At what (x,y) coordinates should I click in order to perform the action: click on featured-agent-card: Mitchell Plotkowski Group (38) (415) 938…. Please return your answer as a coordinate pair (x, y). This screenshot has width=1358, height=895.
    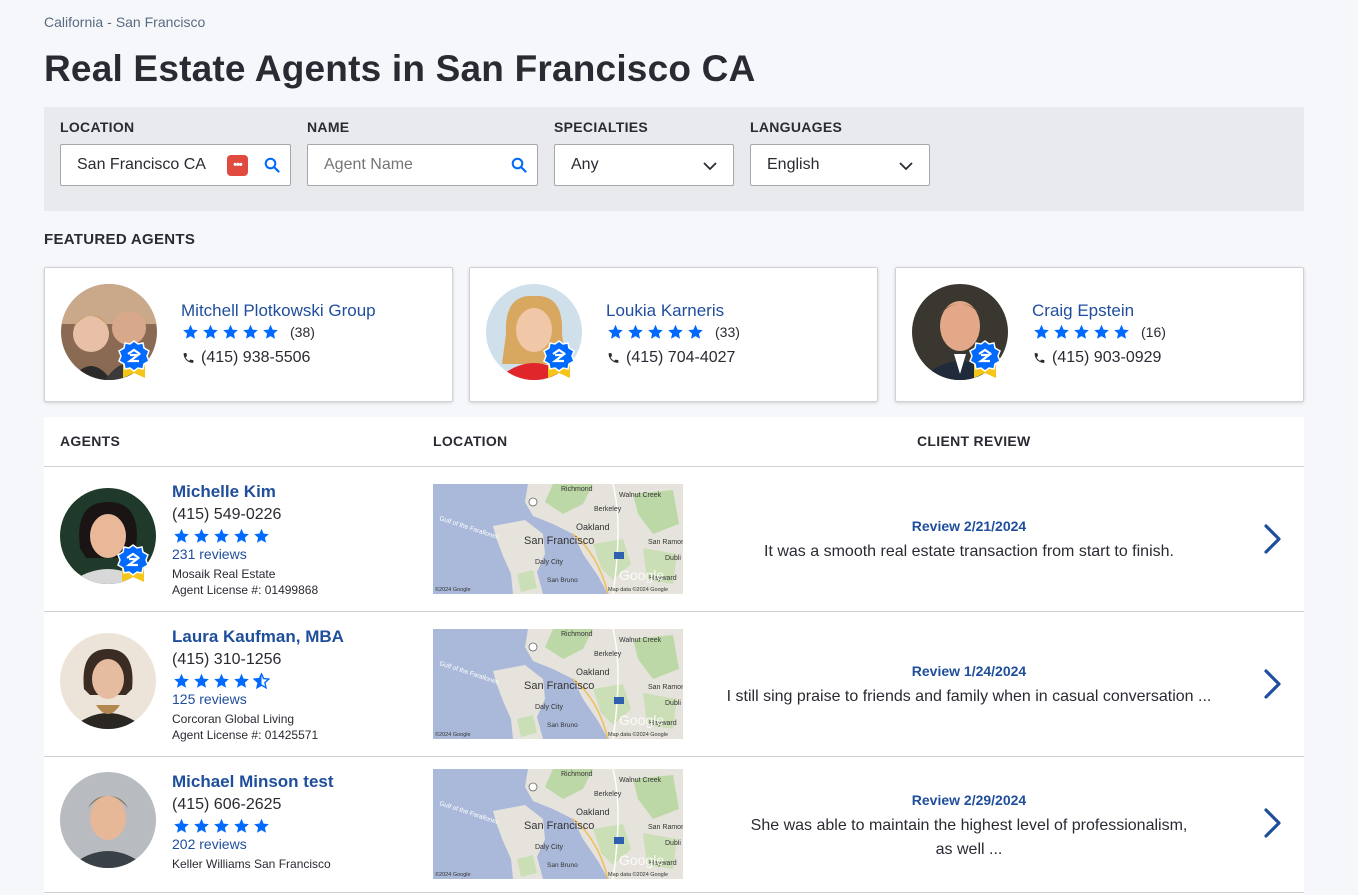
    Looking at the image, I should click on (248, 334).